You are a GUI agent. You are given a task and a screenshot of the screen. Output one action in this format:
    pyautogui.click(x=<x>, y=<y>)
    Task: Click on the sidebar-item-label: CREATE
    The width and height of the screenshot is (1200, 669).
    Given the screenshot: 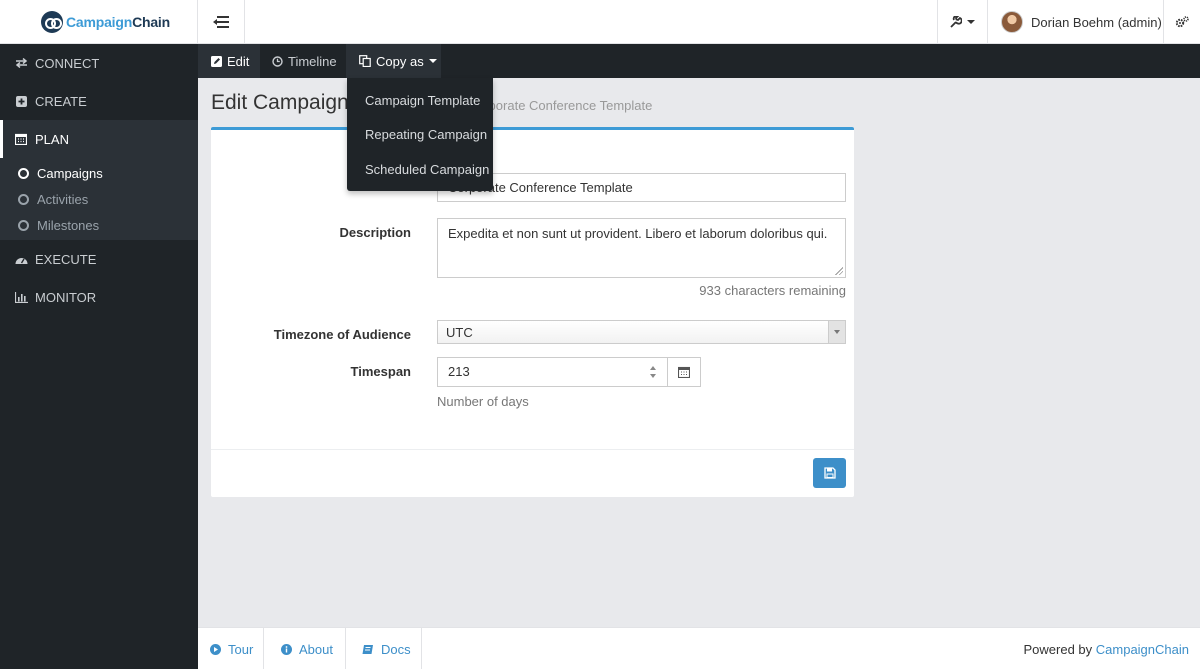 What is the action you would take?
    pyautogui.click(x=61, y=101)
    